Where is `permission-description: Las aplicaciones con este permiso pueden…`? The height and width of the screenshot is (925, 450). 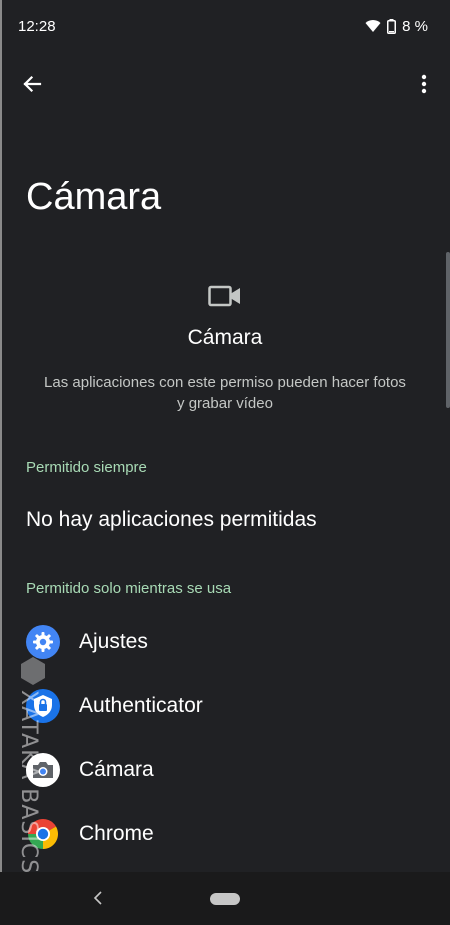 permission-description: Las aplicaciones con este permiso pueden… is located at coordinates (225, 393).